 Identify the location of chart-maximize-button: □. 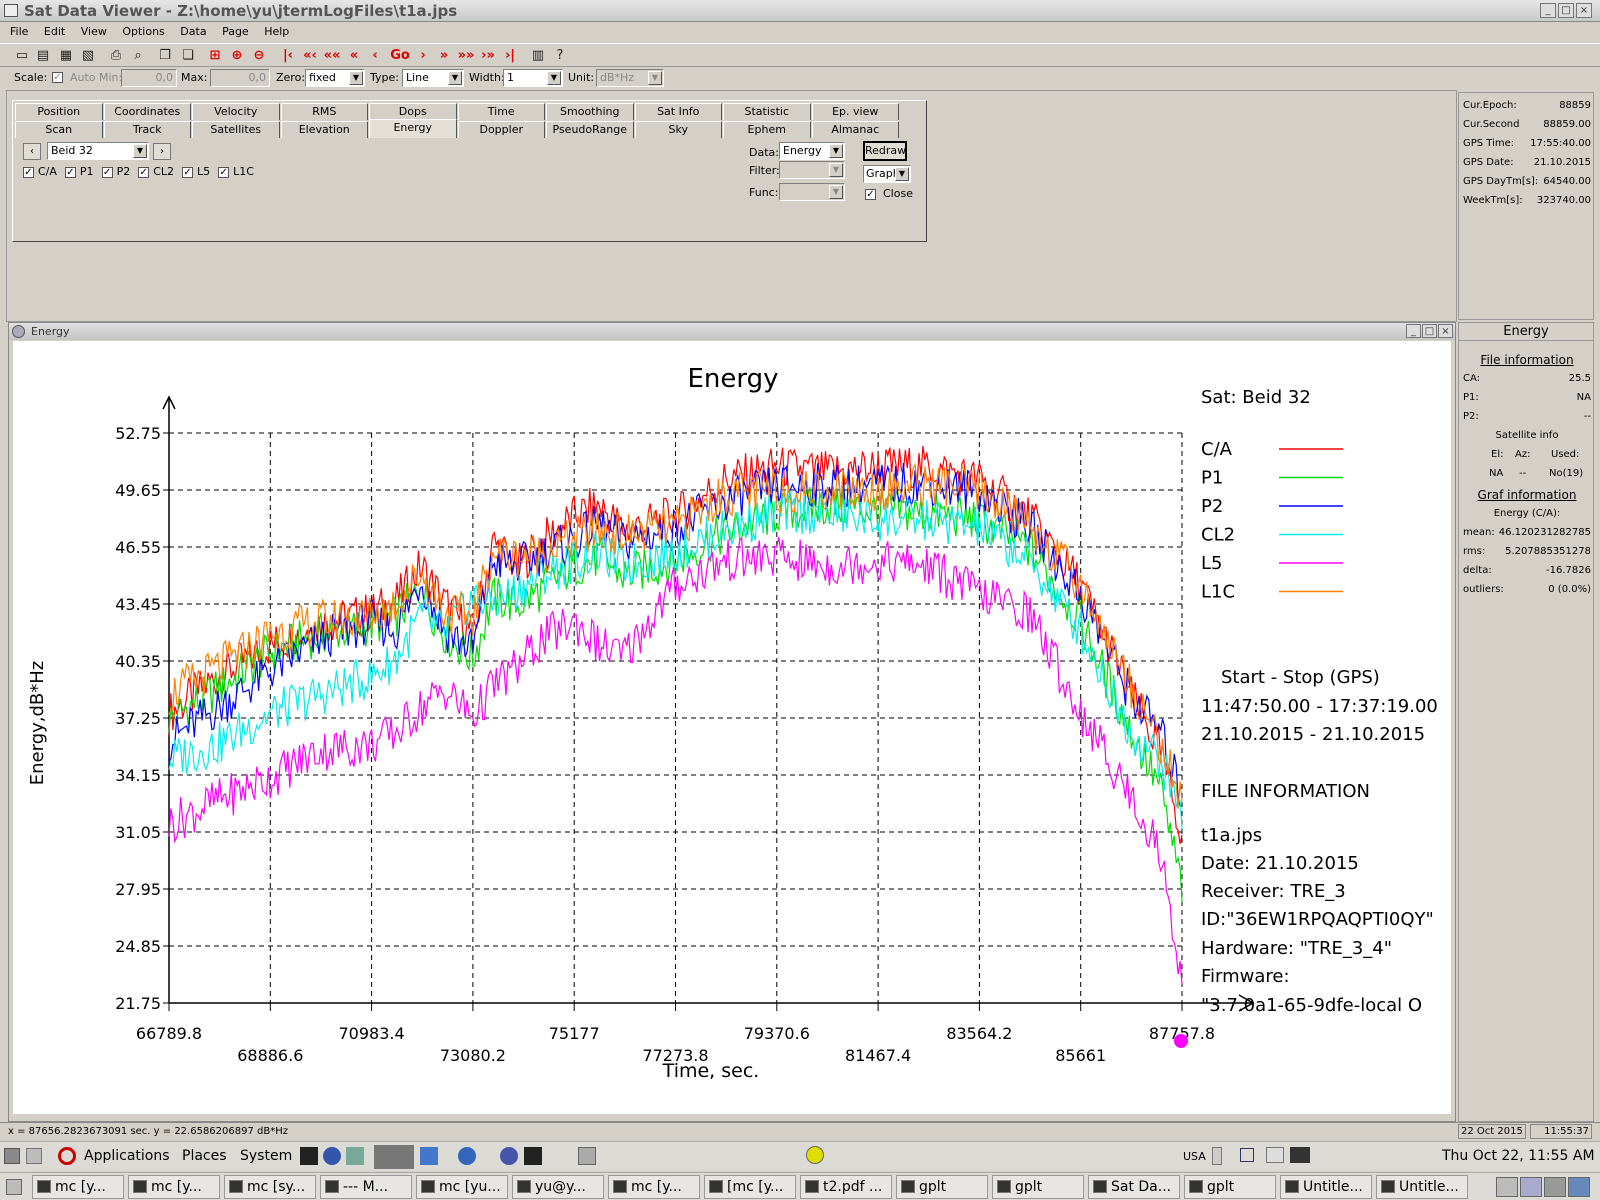
(1429, 331).